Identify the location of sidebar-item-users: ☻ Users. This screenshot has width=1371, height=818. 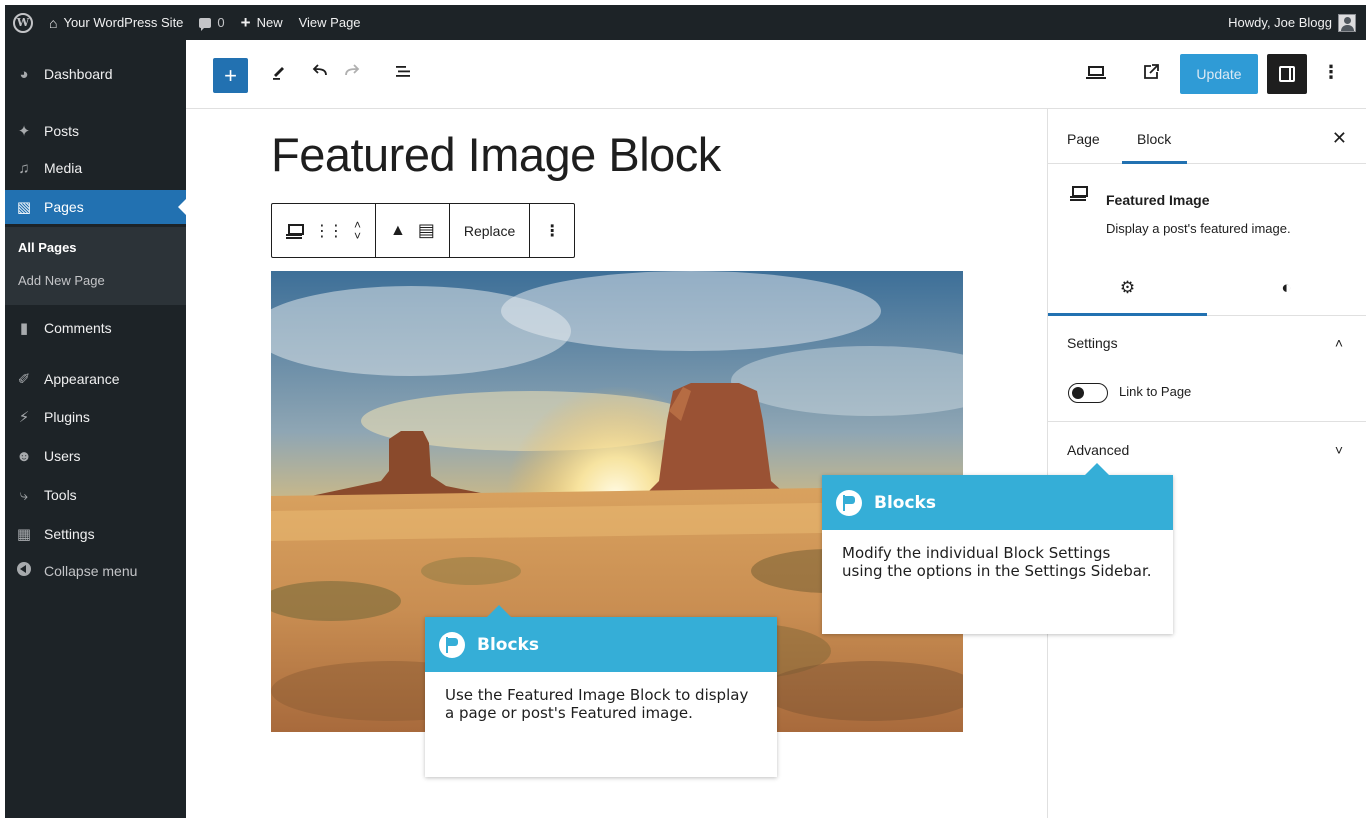
(95, 456).